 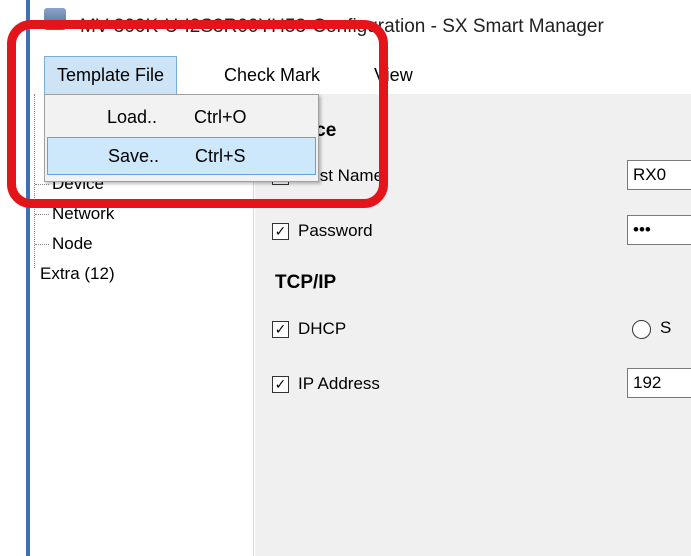 I want to click on section-tcpip-title: TCP/IP, so click(x=306, y=282).